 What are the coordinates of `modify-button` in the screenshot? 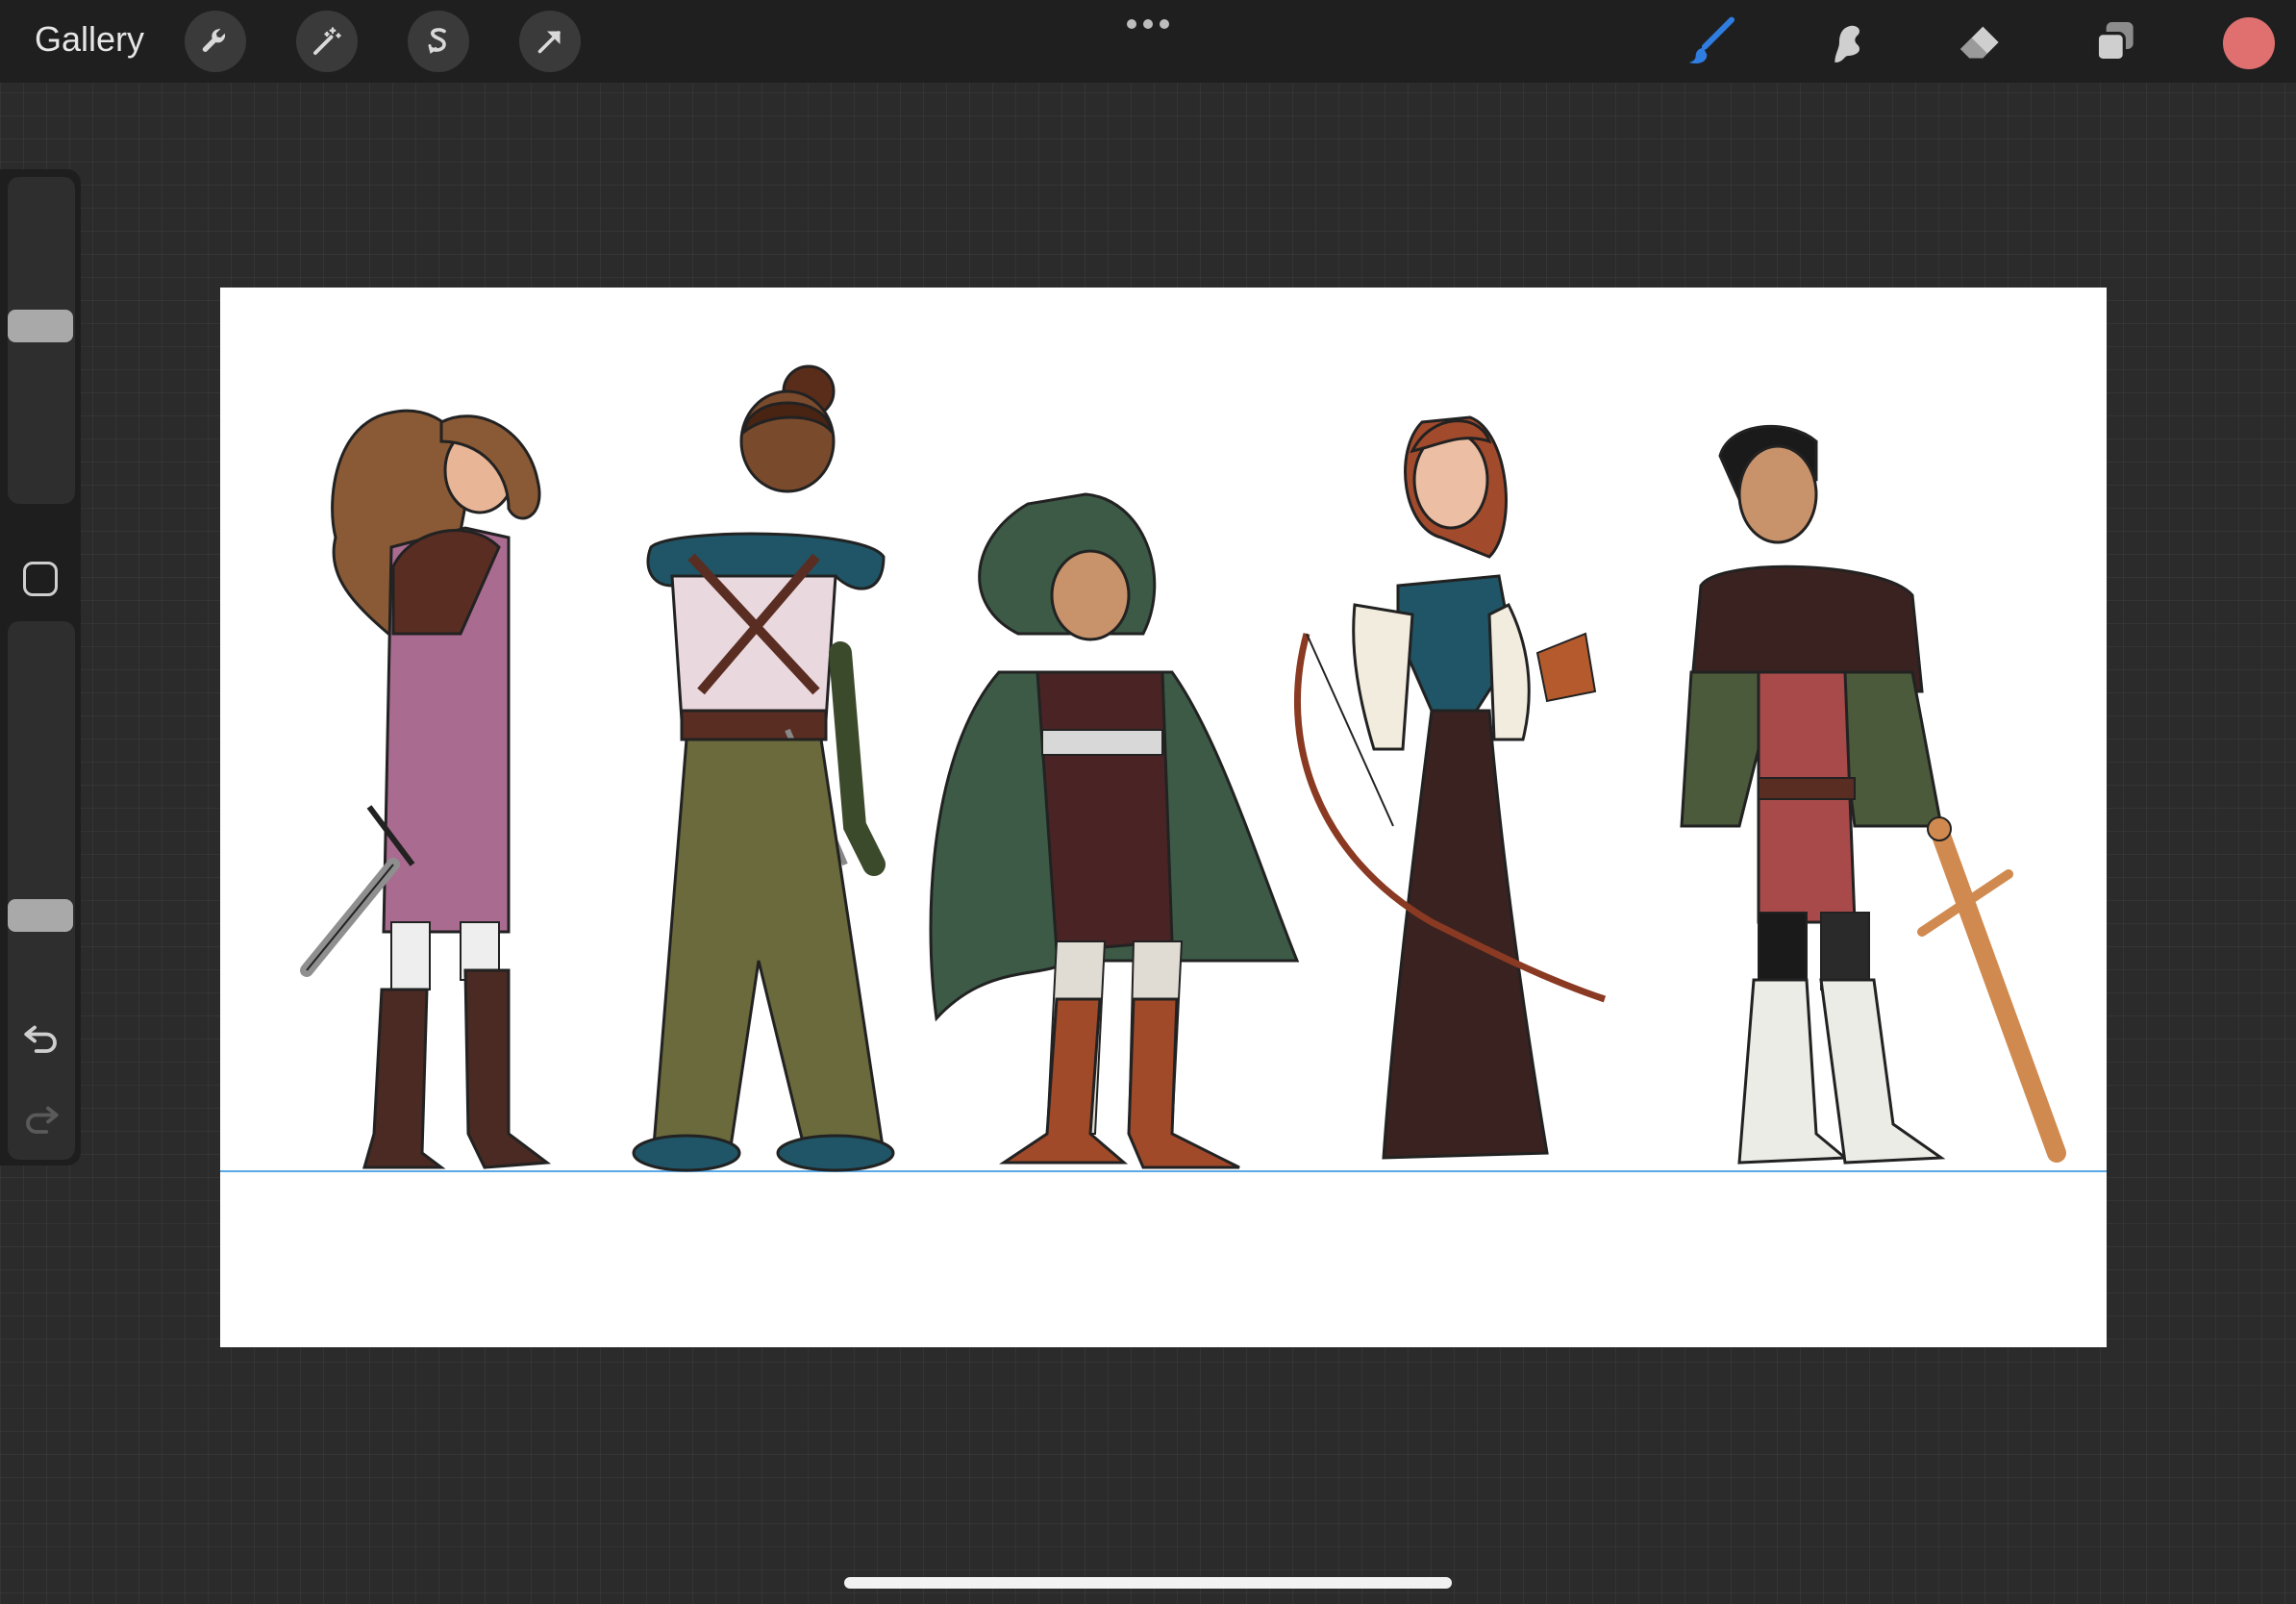 It's located at (40, 579).